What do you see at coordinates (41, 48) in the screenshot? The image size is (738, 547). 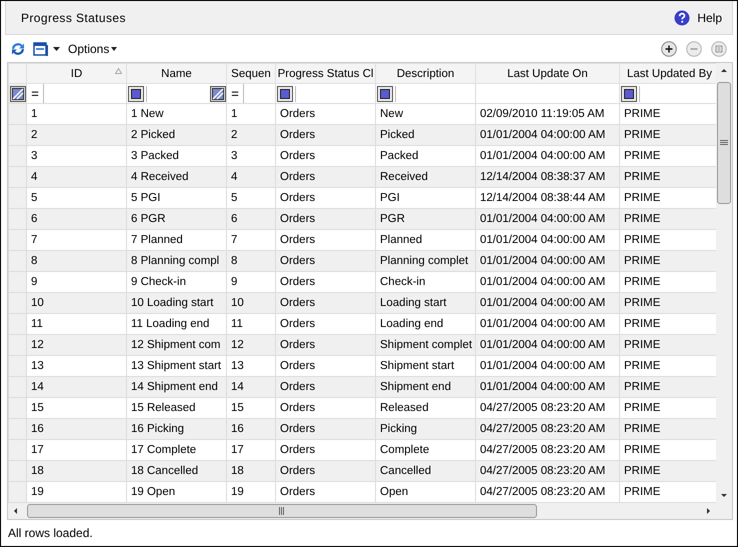 I see `window-icon` at bounding box center [41, 48].